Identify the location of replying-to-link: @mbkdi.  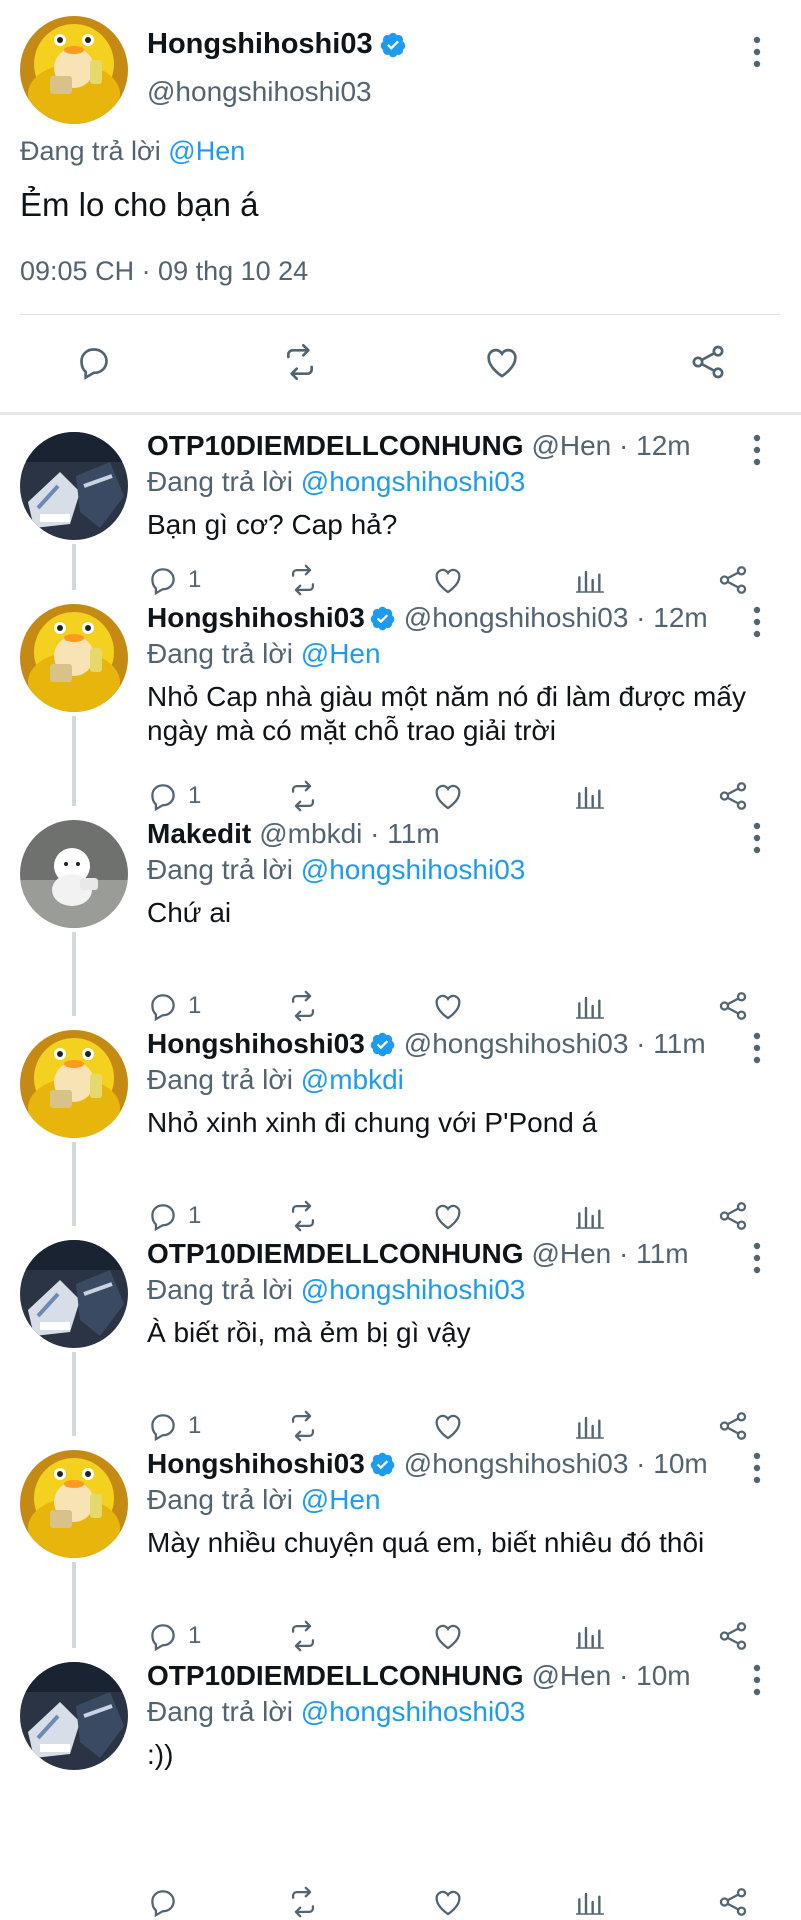
(352, 1079).